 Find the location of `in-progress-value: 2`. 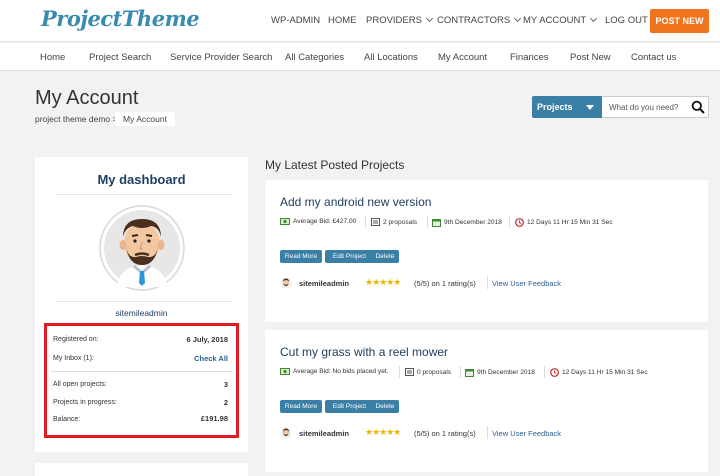

in-progress-value: 2 is located at coordinates (225, 402).